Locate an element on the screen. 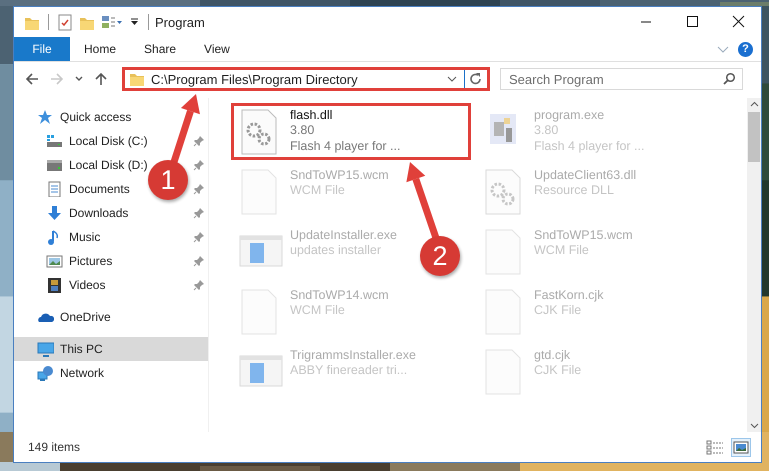  scrollbar is located at coordinates (754, 265).